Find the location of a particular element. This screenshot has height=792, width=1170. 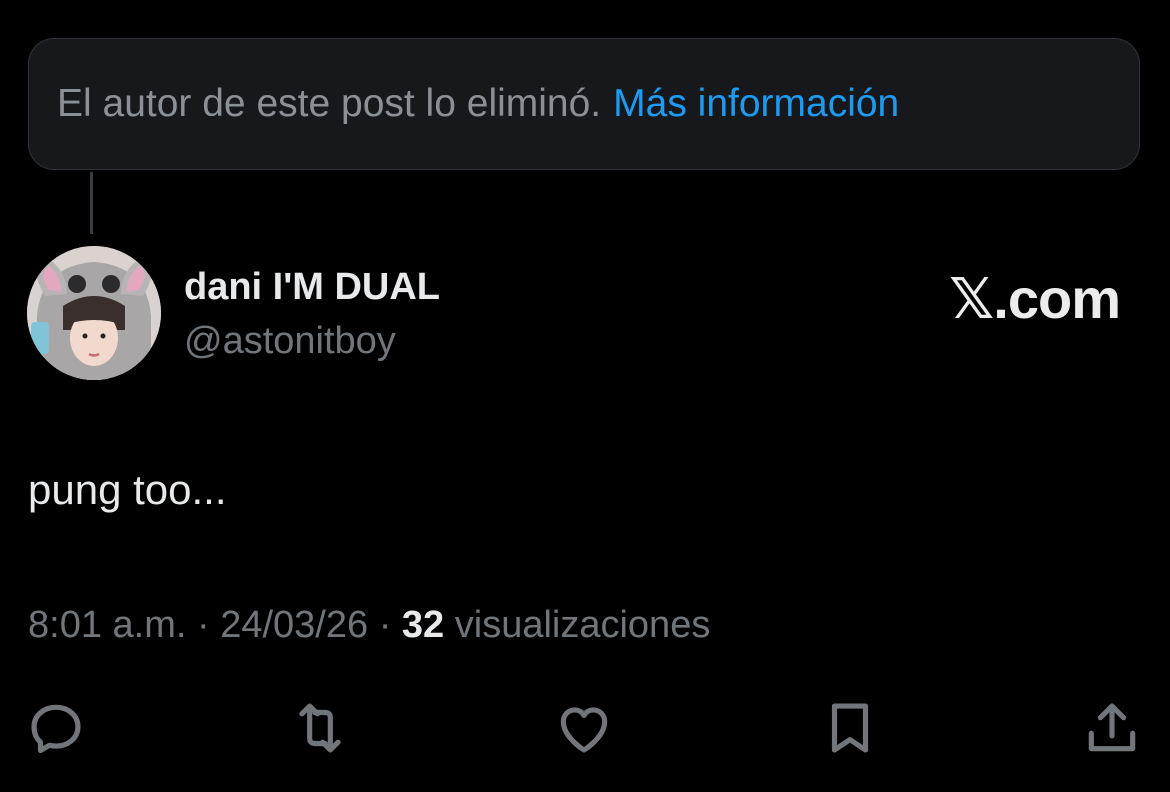

reply-button is located at coordinates (56, 728).